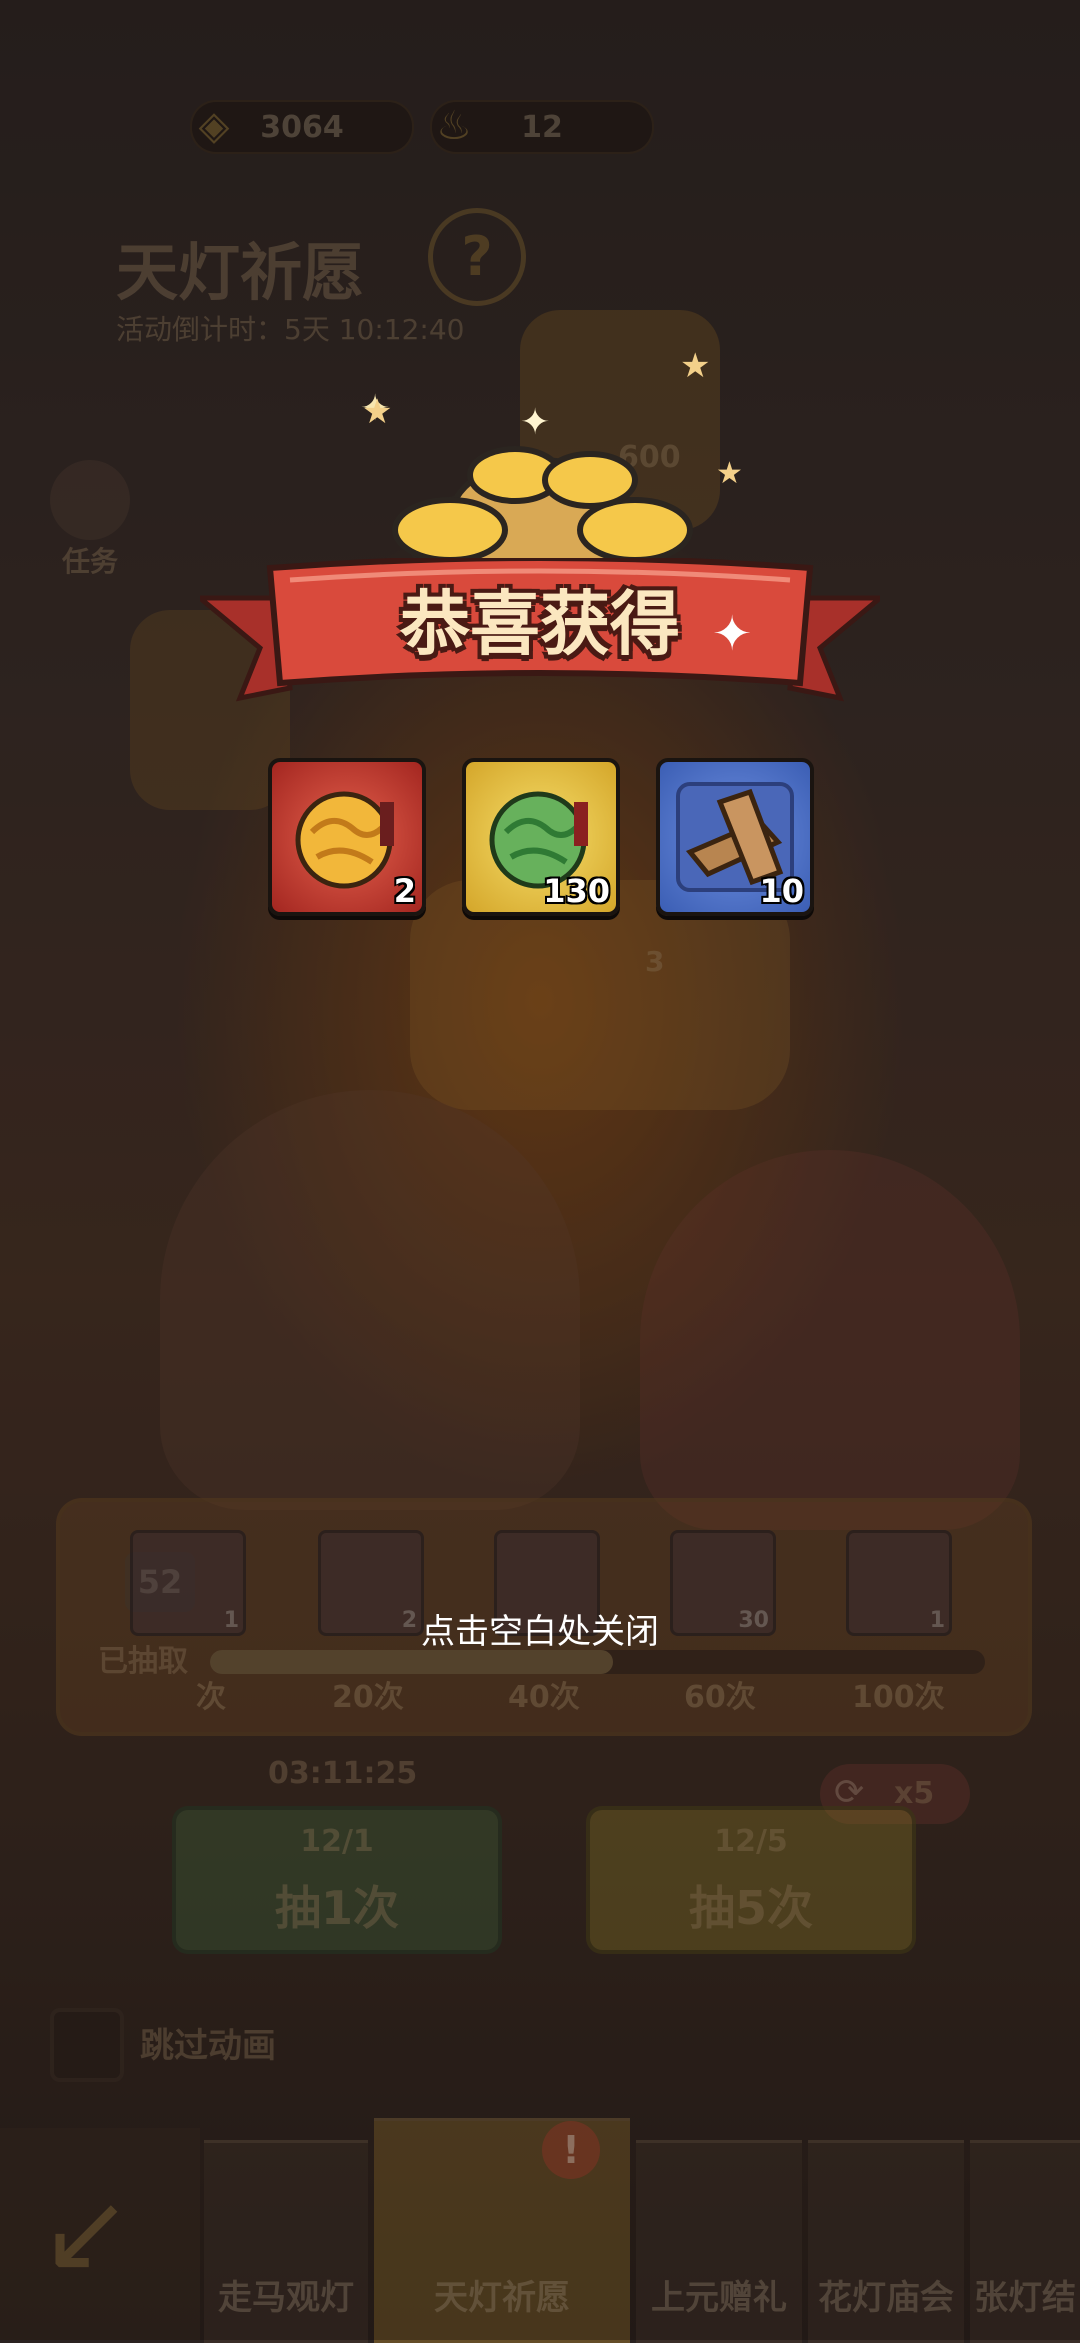 The image size is (1080, 2343). Describe the element at coordinates (540, 1628) in the screenshot. I see `close-hint: 点击空白处关闭` at that location.